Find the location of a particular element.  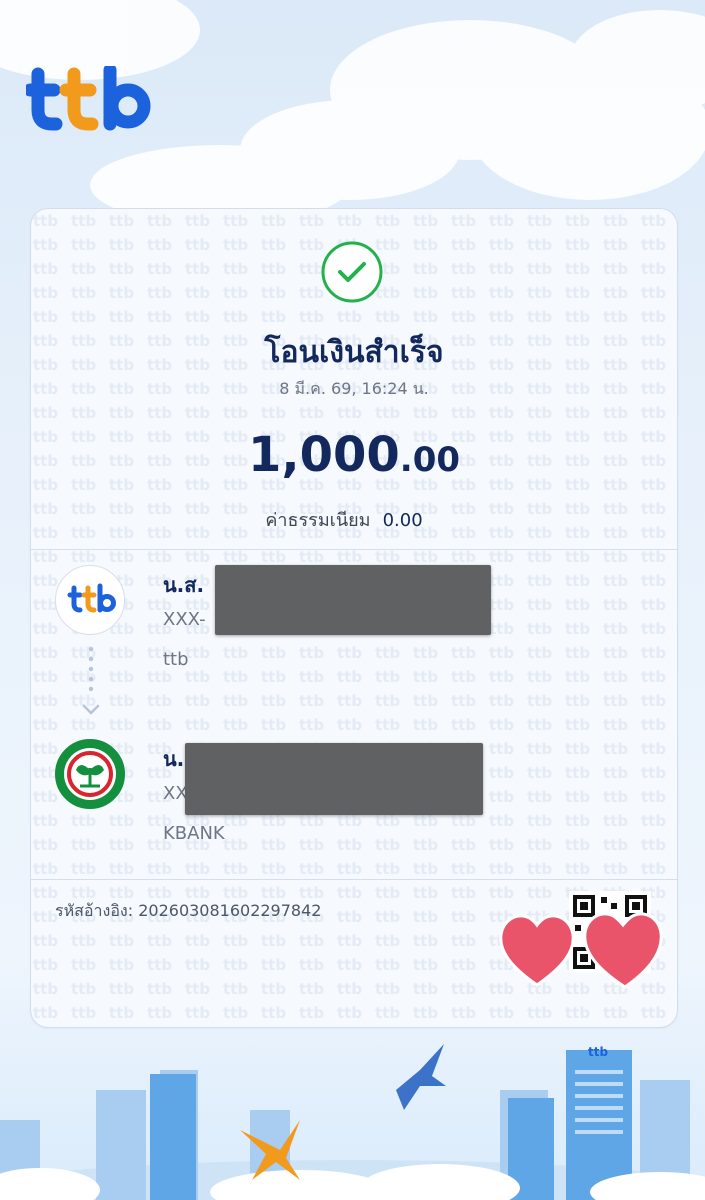

reference-row: รหัสอ้างอิง: 202603081602297842 is located at coordinates (188, 911).